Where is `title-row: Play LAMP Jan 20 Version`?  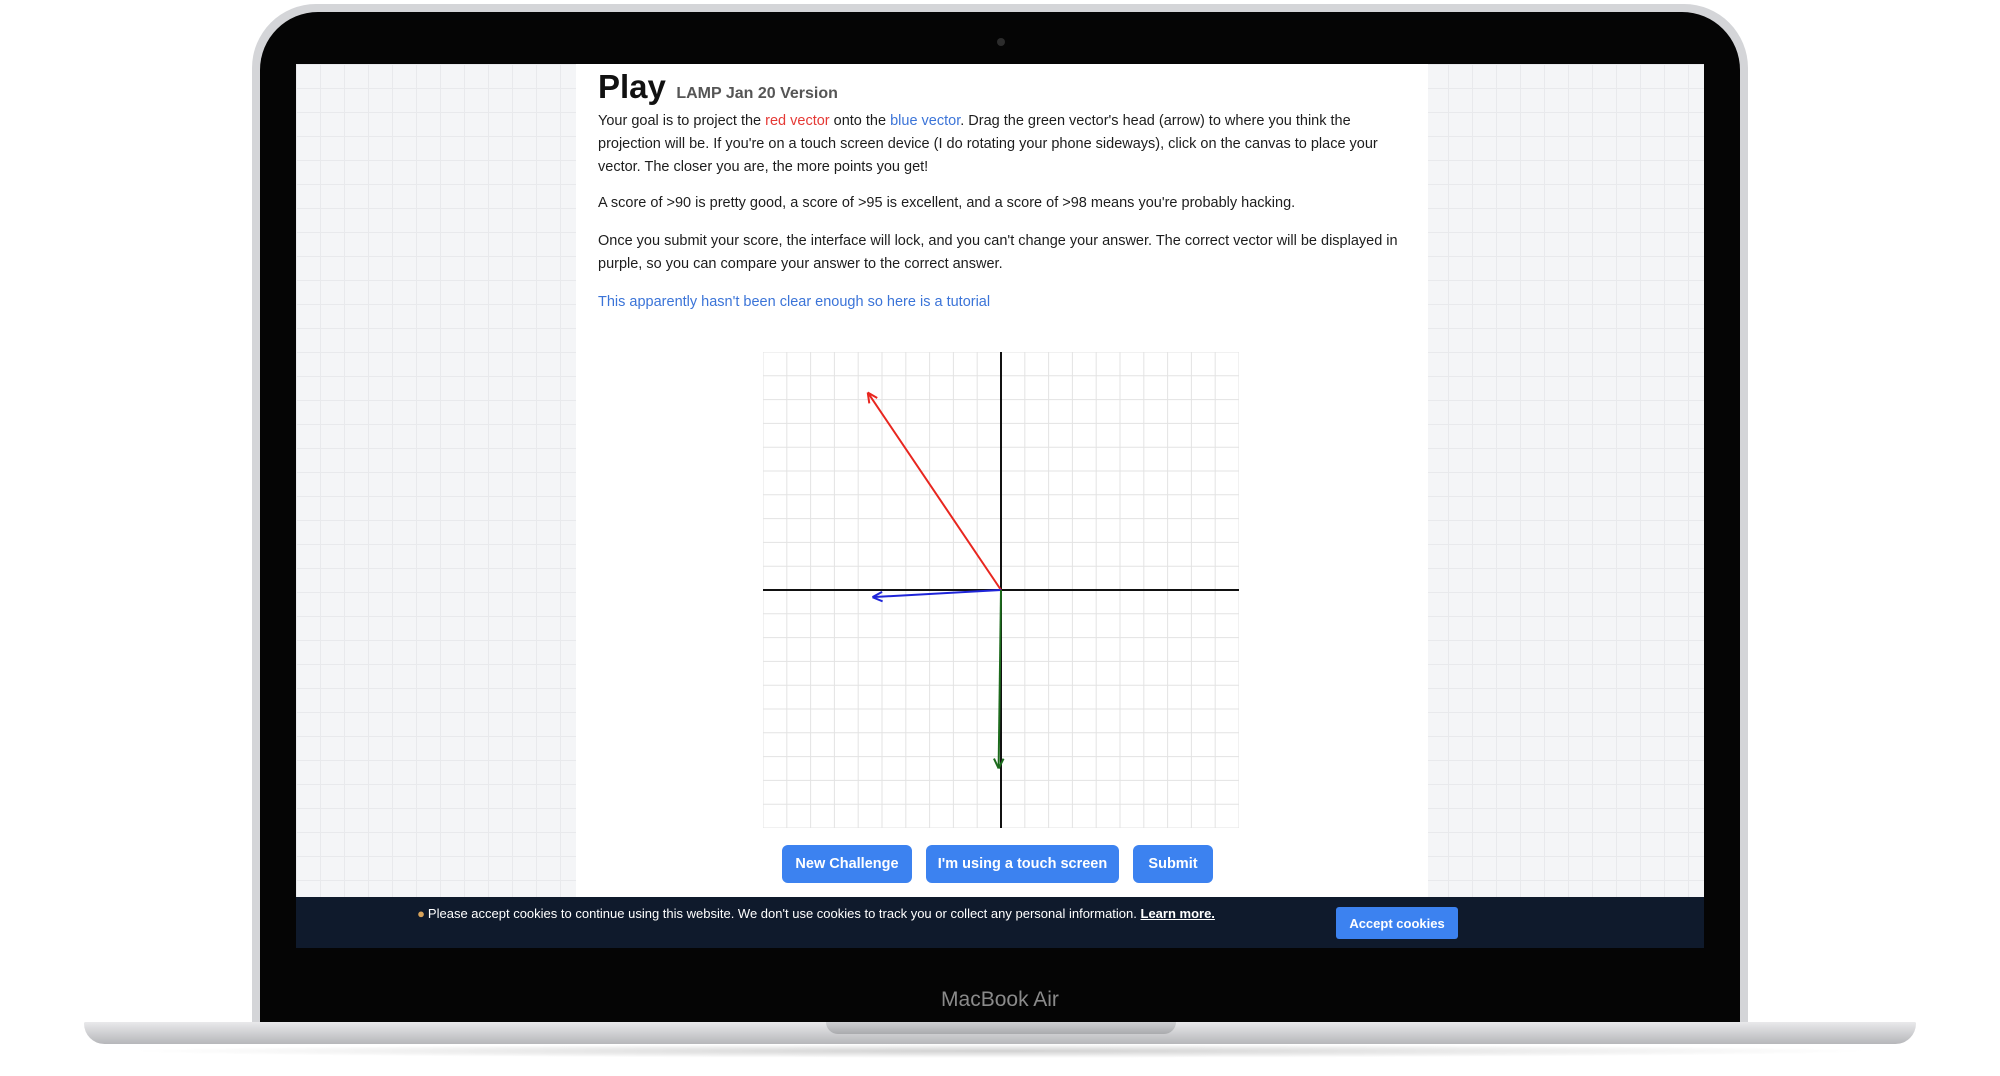 title-row: Play LAMP Jan 20 Version is located at coordinates (718, 87).